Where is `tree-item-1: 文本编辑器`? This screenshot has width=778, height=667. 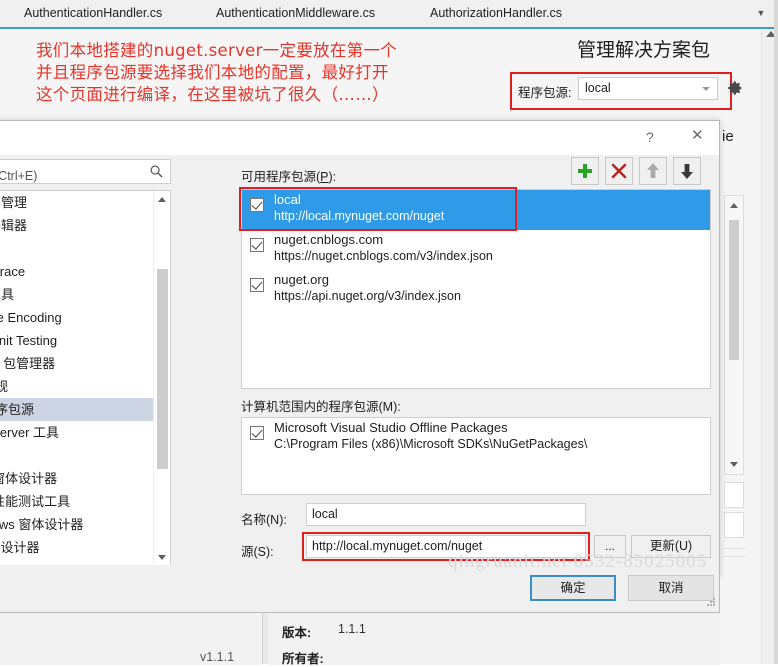
tree-item-1: 文本编辑器 is located at coordinates (85, 225).